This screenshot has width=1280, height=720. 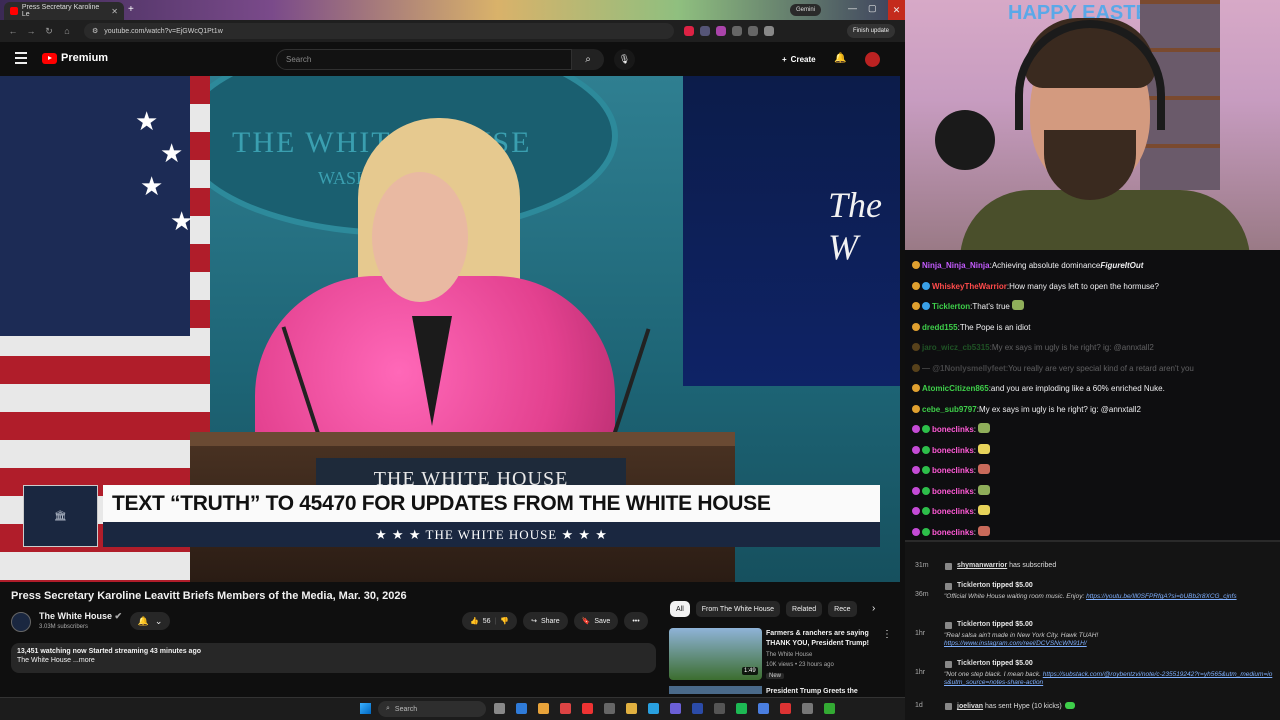 What do you see at coordinates (951, 306) in the screenshot?
I see `chat-username: Ticklerton` at bounding box center [951, 306].